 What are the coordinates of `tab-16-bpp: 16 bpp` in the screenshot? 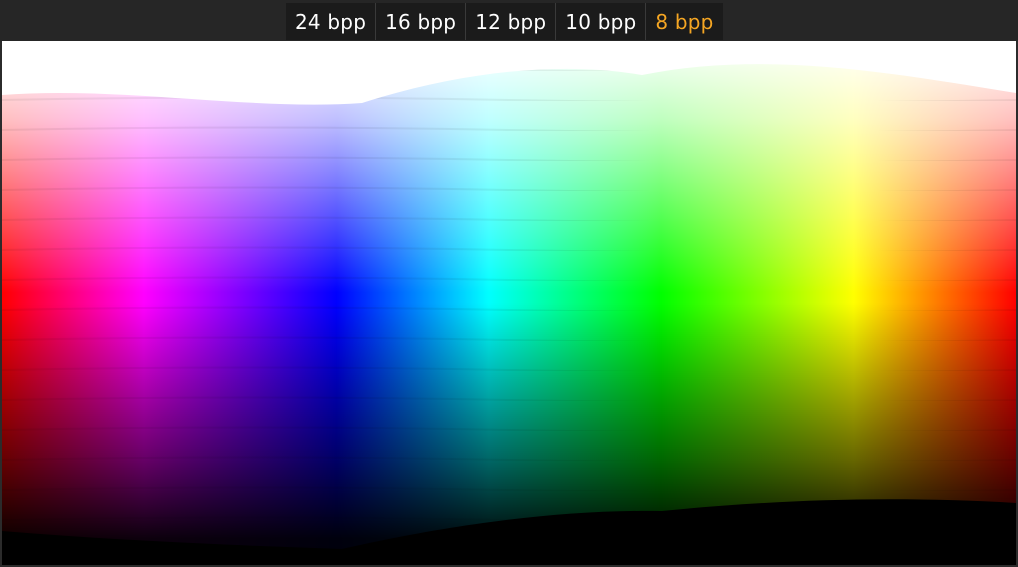 It's located at (421, 21).